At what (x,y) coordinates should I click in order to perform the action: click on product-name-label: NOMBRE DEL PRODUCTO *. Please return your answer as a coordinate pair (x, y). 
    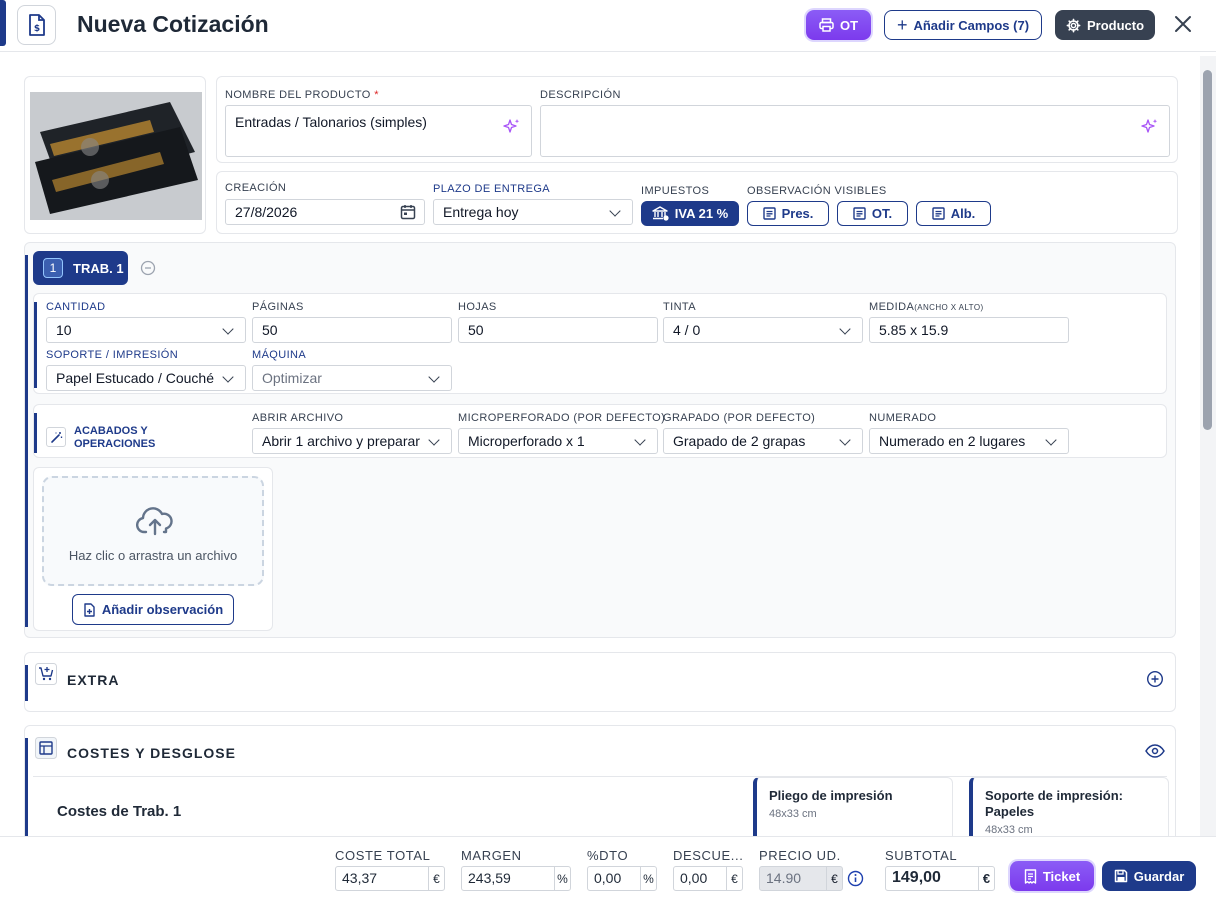
    Looking at the image, I should click on (302, 95).